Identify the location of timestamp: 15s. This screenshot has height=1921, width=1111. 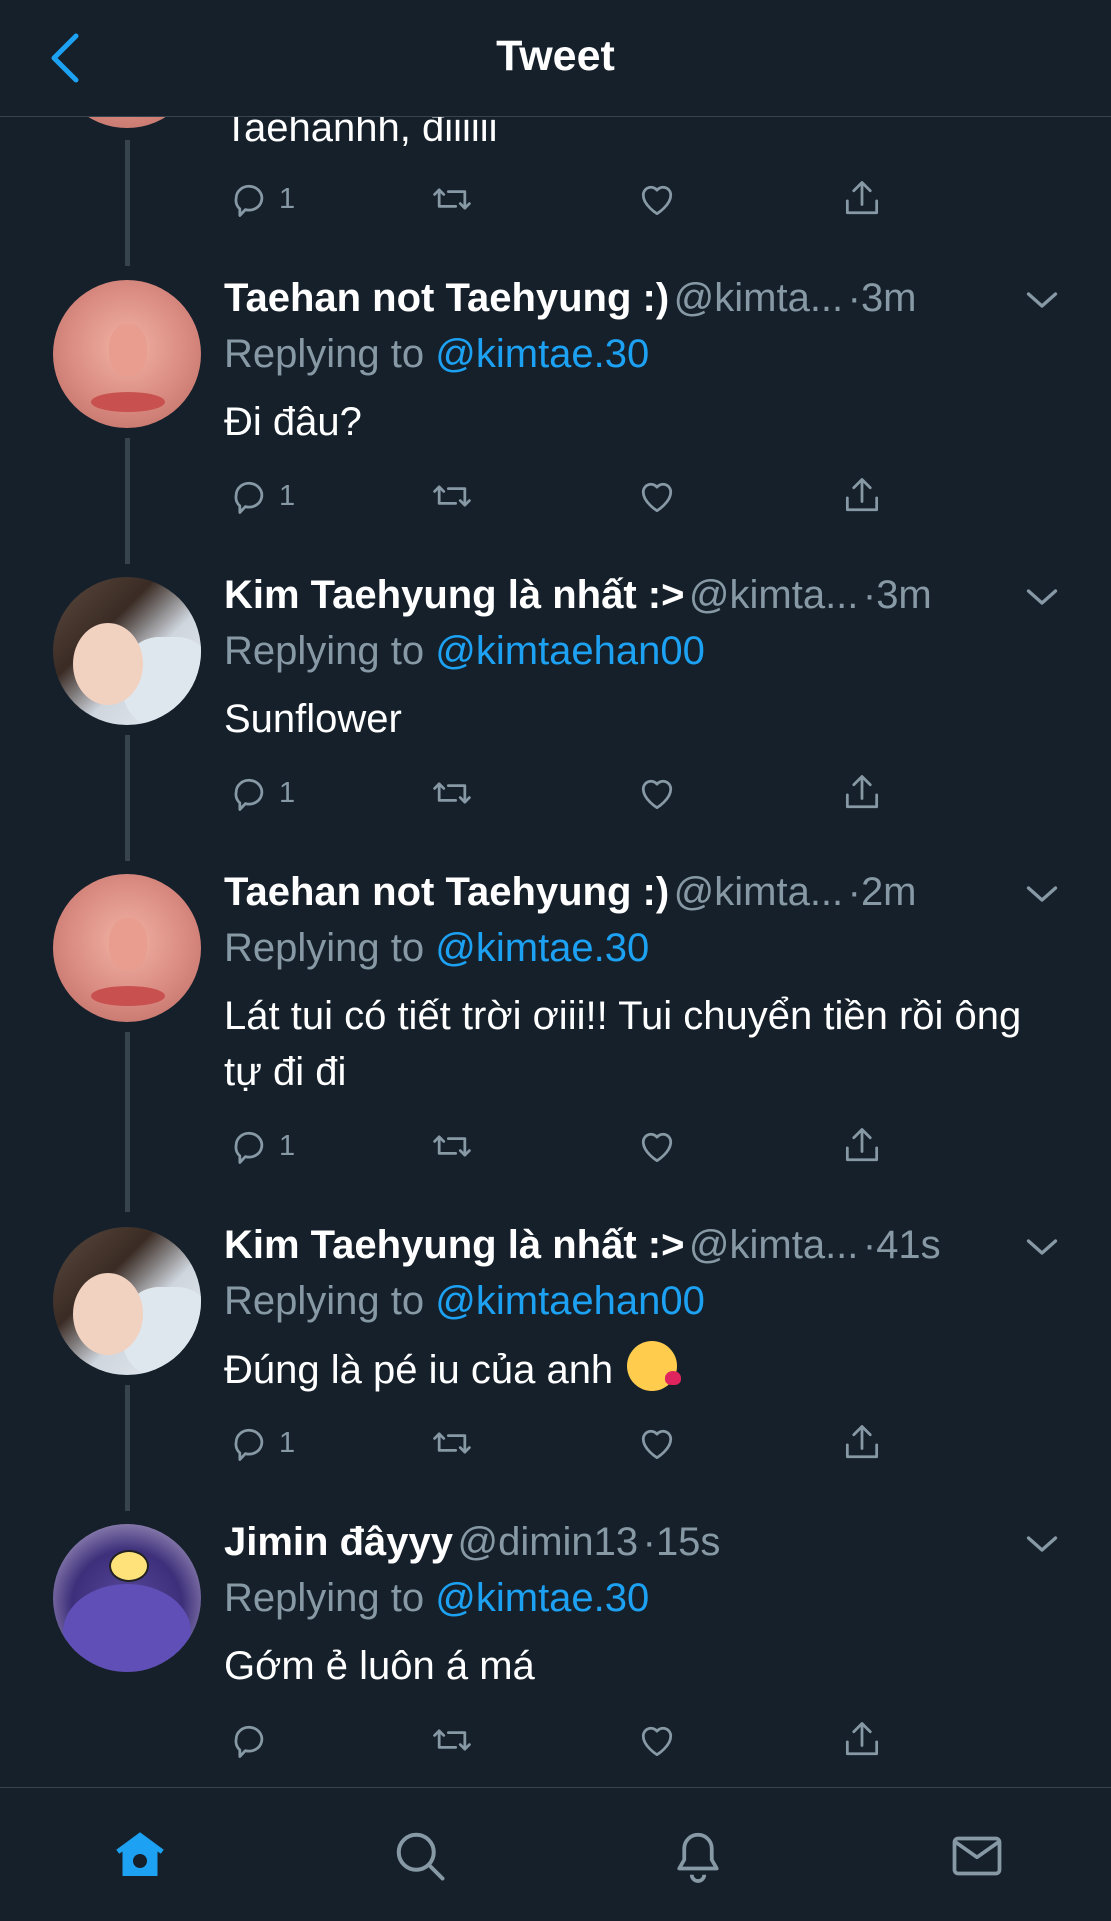
(688, 1542).